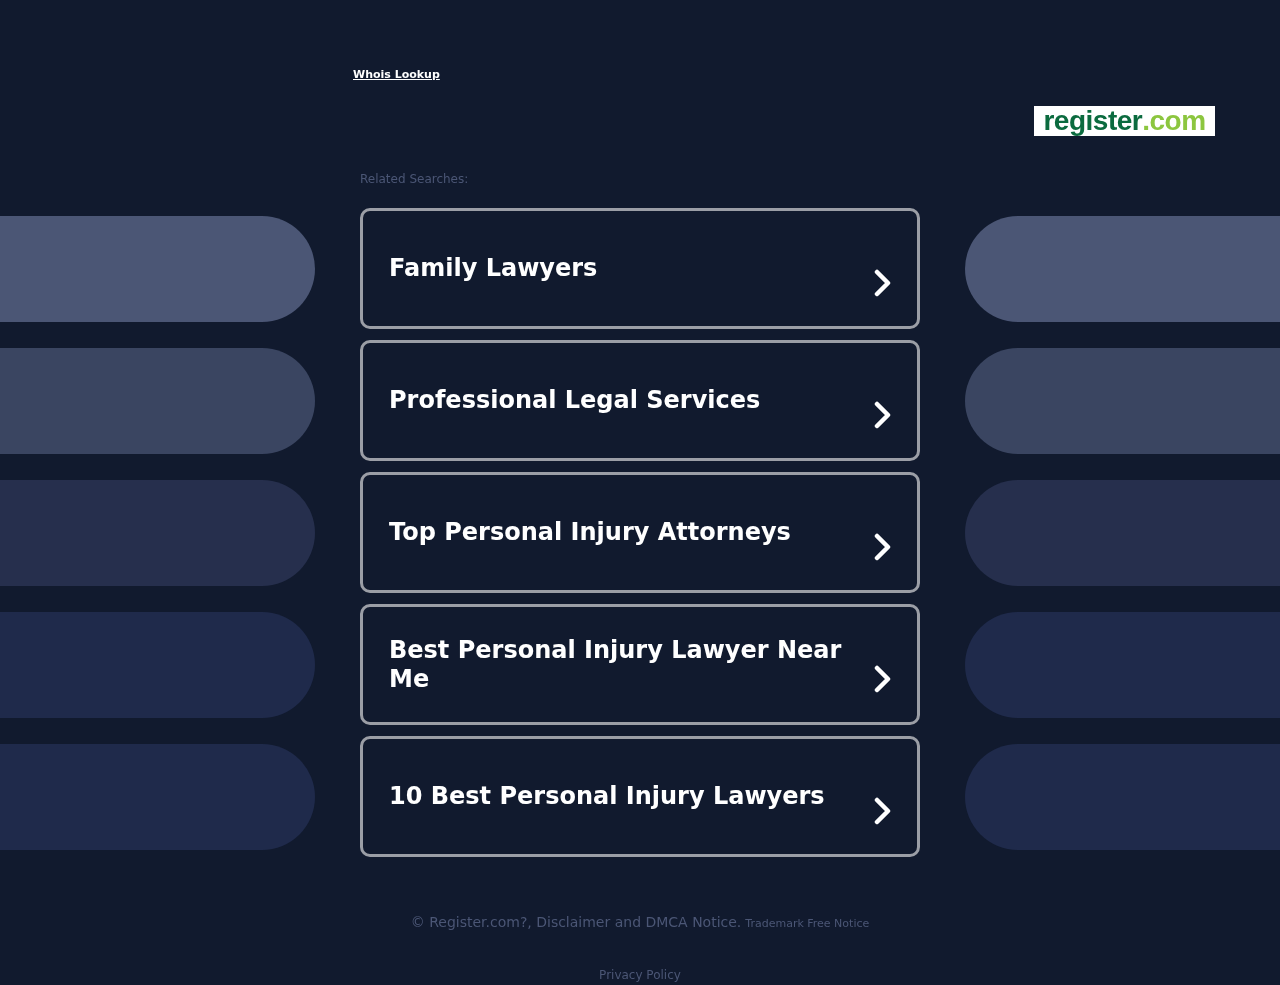 This screenshot has width=1280, height=985. What do you see at coordinates (396, 74) in the screenshot?
I see `whois-lookup-link: Whois Lookup` at bounding box center [396, 74].